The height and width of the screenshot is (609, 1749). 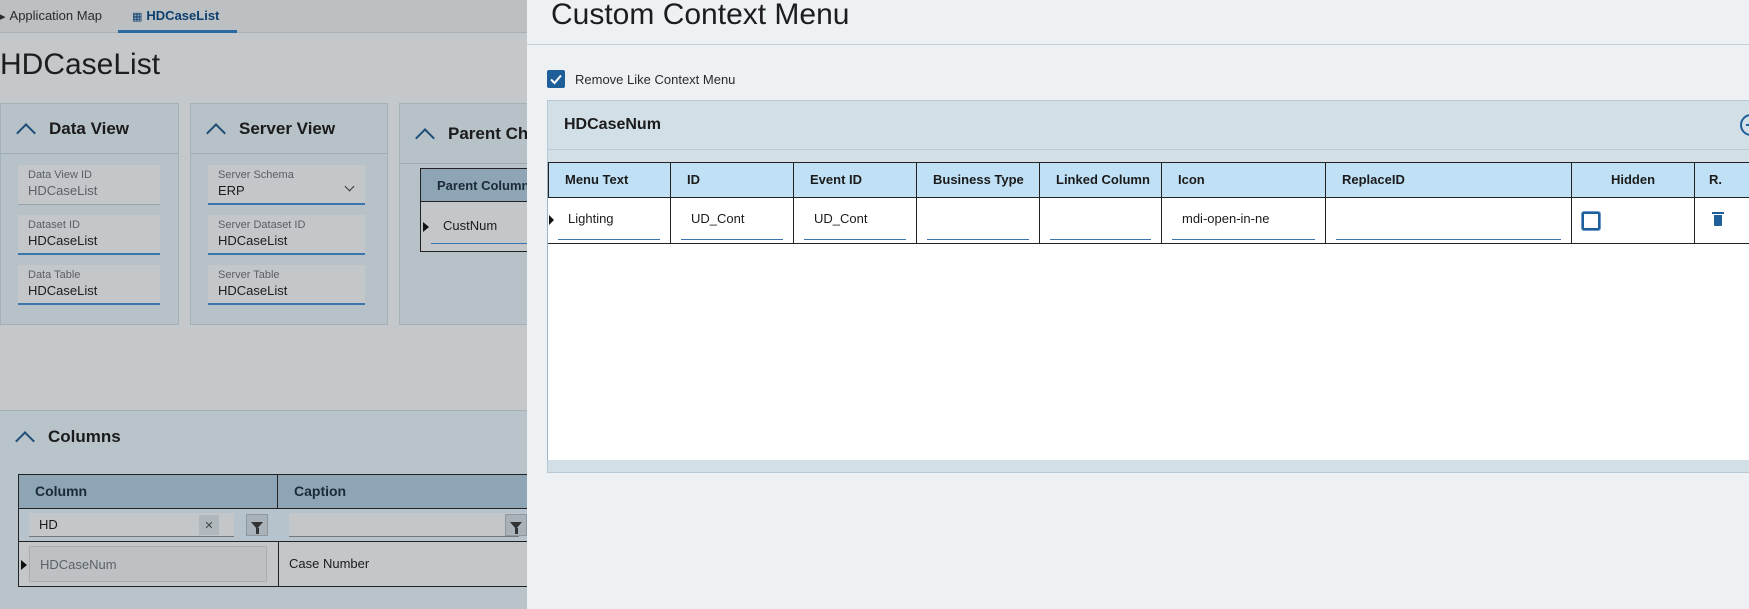 I want to click on table-row: Lighting UD_Cont UD_Cont mdi-open-in-ne, so click(x=1148, y=221).